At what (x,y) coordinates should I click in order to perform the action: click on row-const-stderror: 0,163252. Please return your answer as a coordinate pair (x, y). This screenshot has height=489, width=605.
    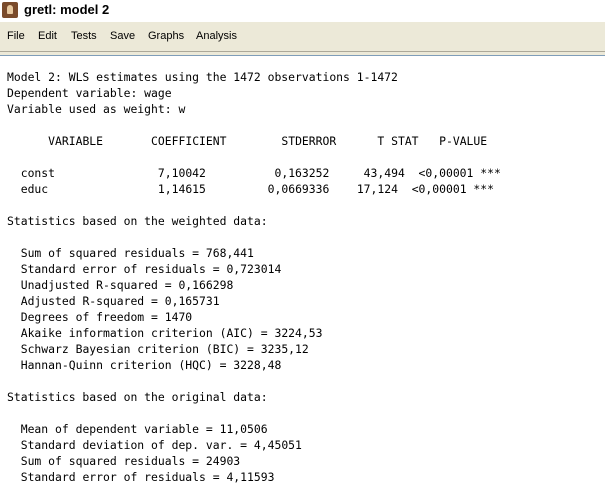
    Looking at the image, I should click on (302, 173).